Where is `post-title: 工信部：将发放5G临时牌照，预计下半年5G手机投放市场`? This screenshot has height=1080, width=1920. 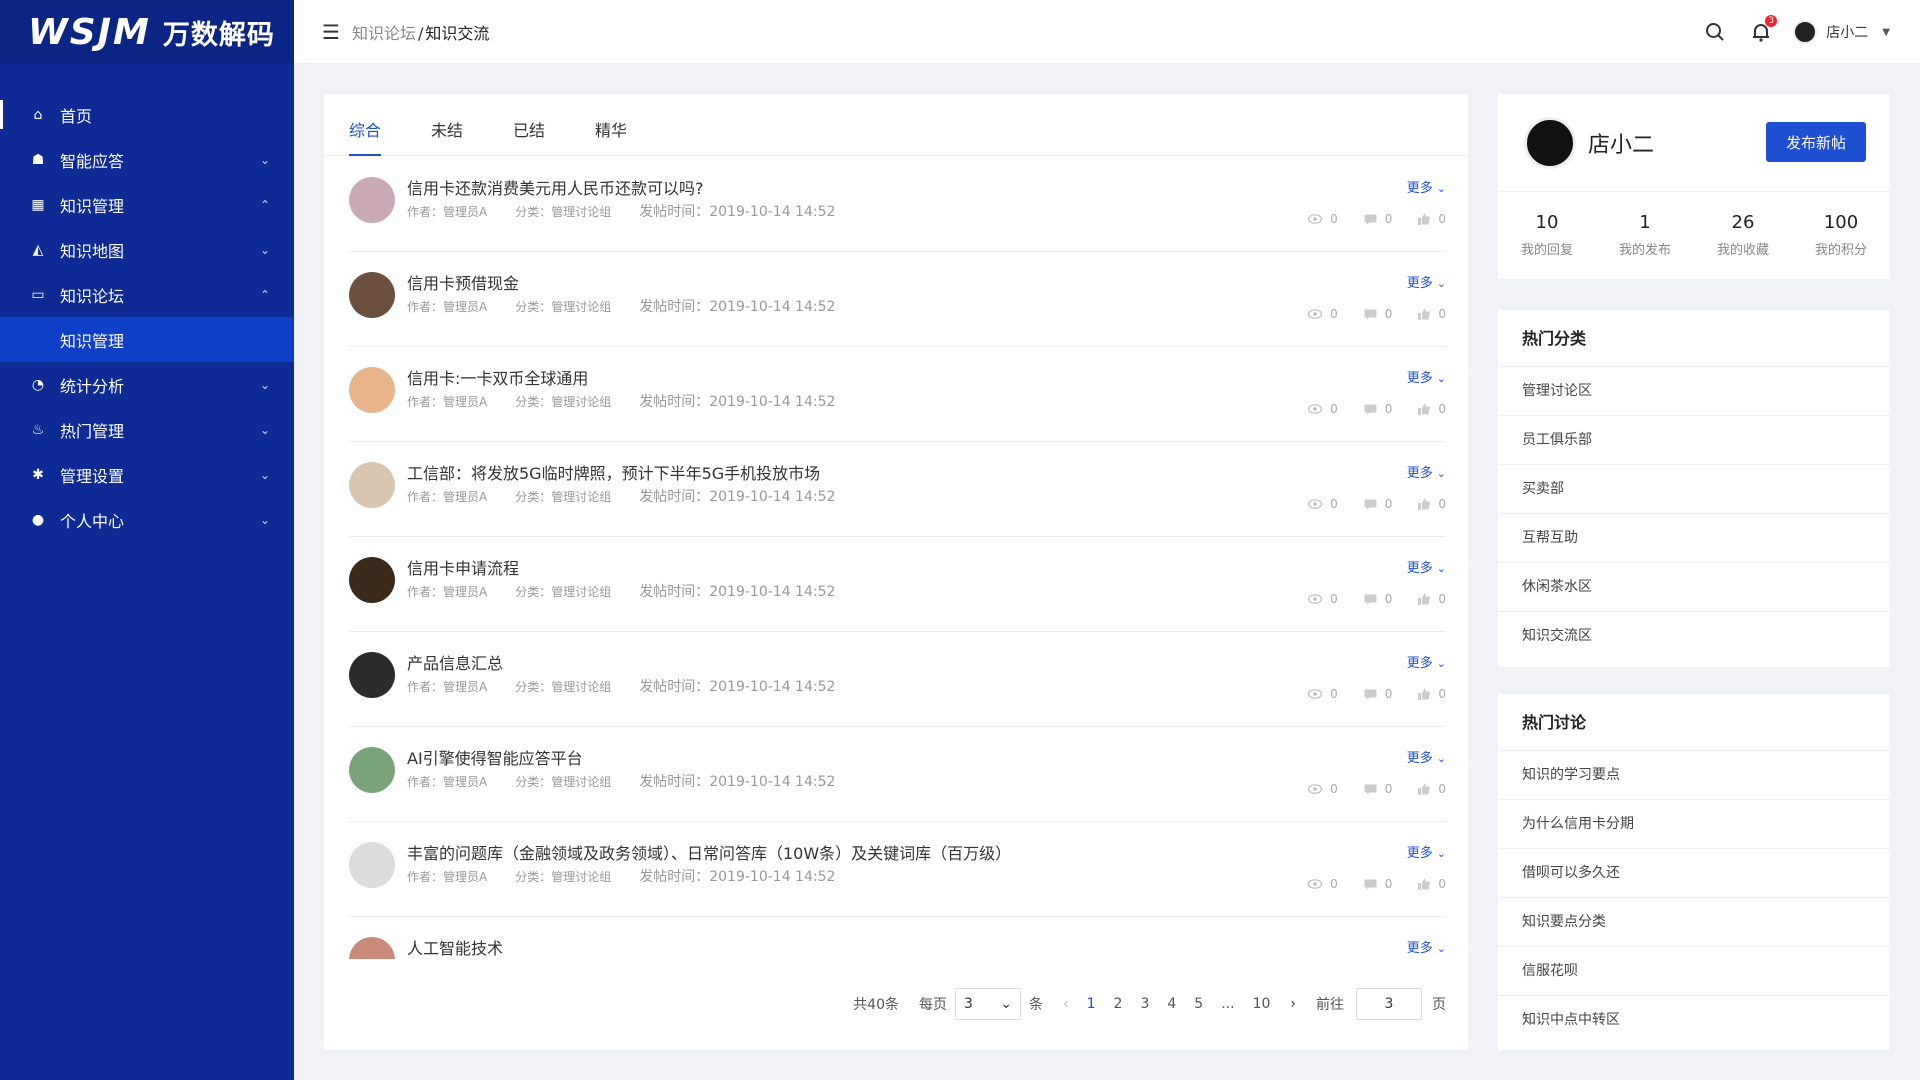 post-title: 工信部：将发放5G临时牌照，预计下半年5G手机投放市场 is located at coordinates (613, 472).